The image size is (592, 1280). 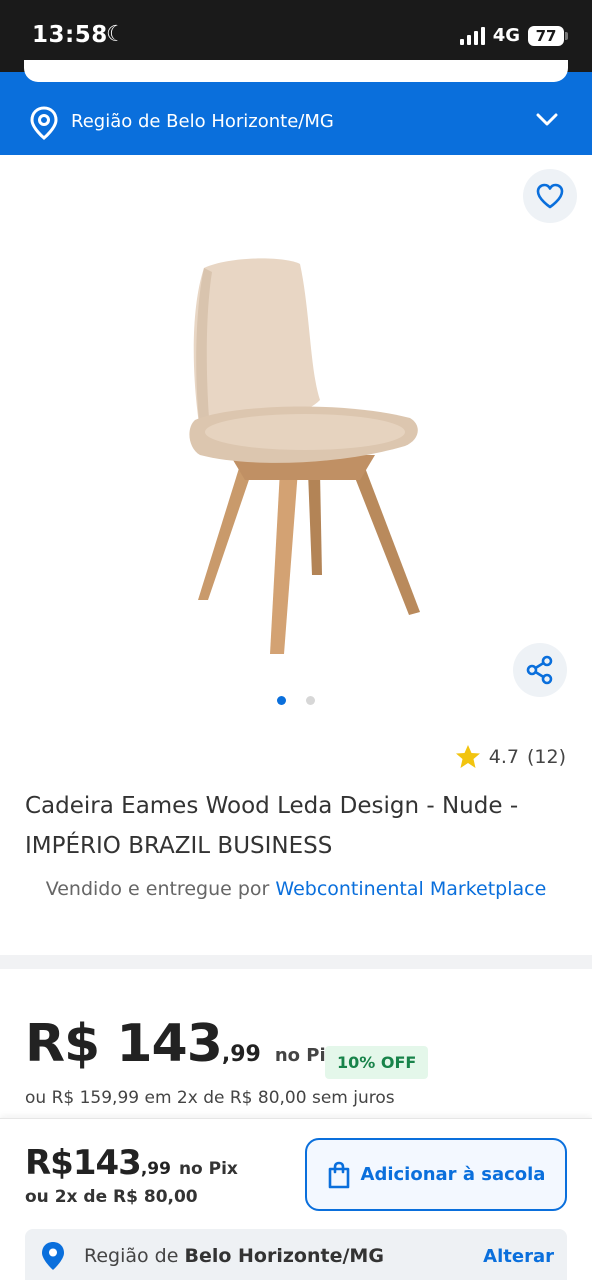 I want to click on seller-link: Webcontinental Marketplace, so click(x=410, y=889).